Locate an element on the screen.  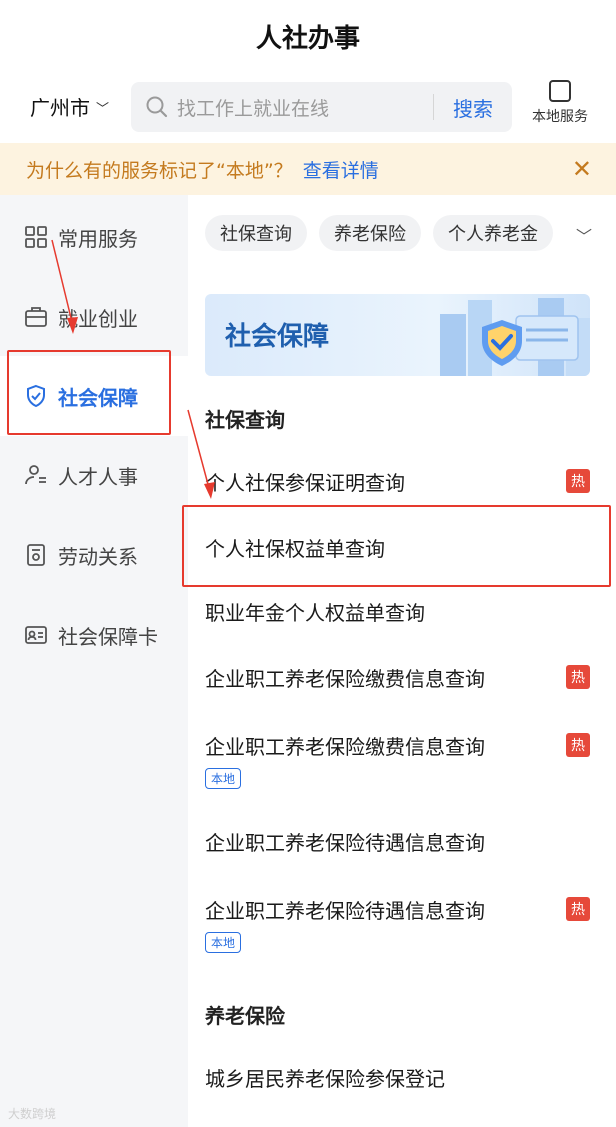
search-icon is located at coordinates (157, 107).